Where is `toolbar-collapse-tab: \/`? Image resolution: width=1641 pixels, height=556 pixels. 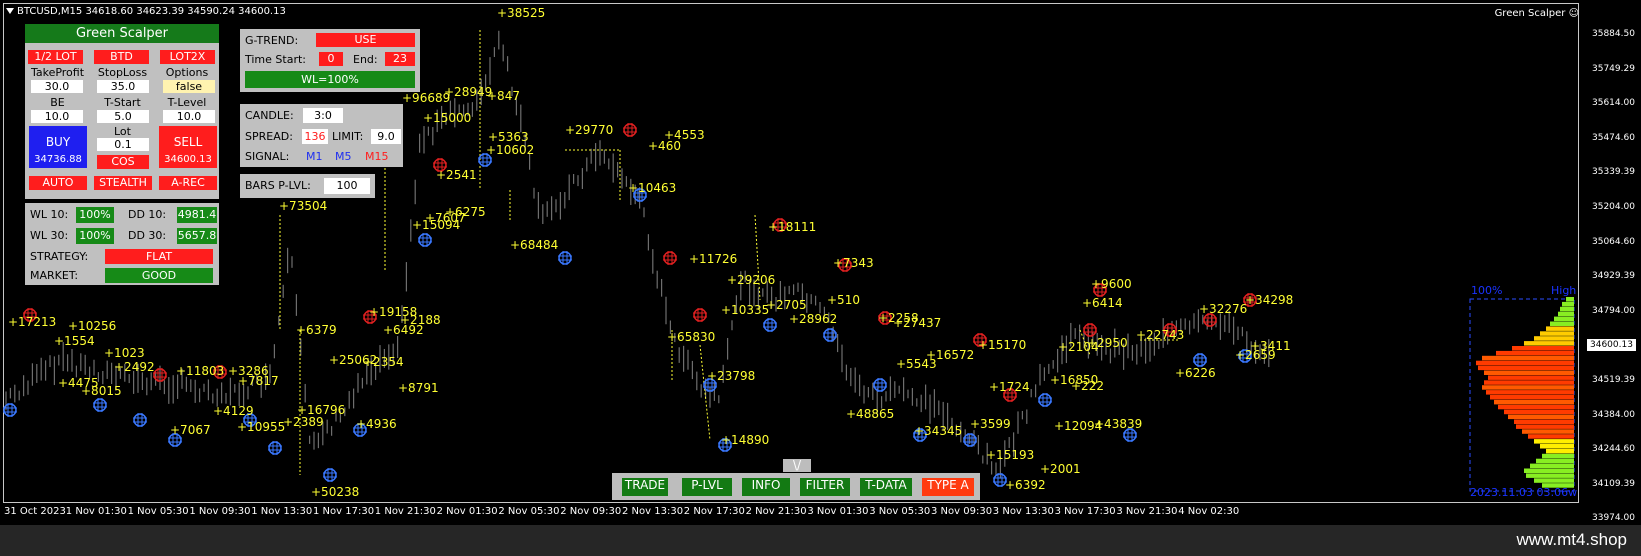
toolbar-collapse-tab: \/ is located at coordinates (797, 465).